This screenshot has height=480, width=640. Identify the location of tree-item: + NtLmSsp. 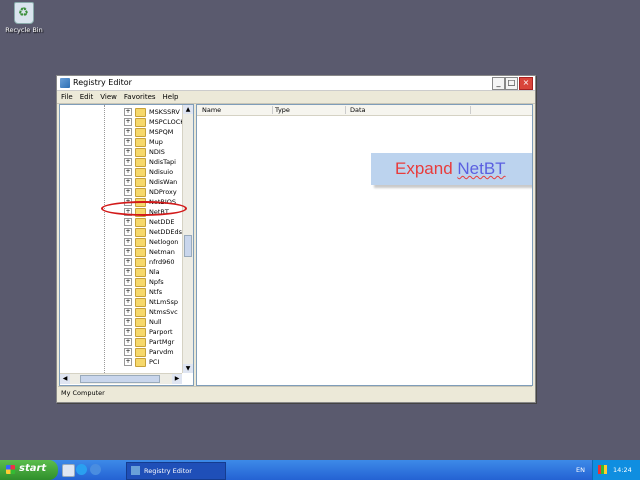
(151, 302).